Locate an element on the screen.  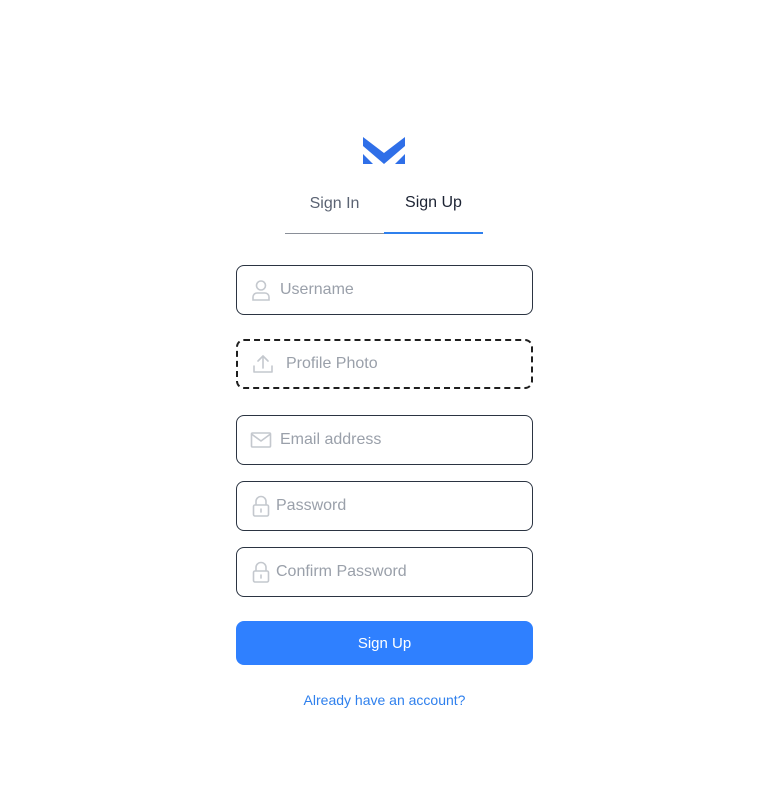
confirm-password-input is located at coordinates (396, 572).